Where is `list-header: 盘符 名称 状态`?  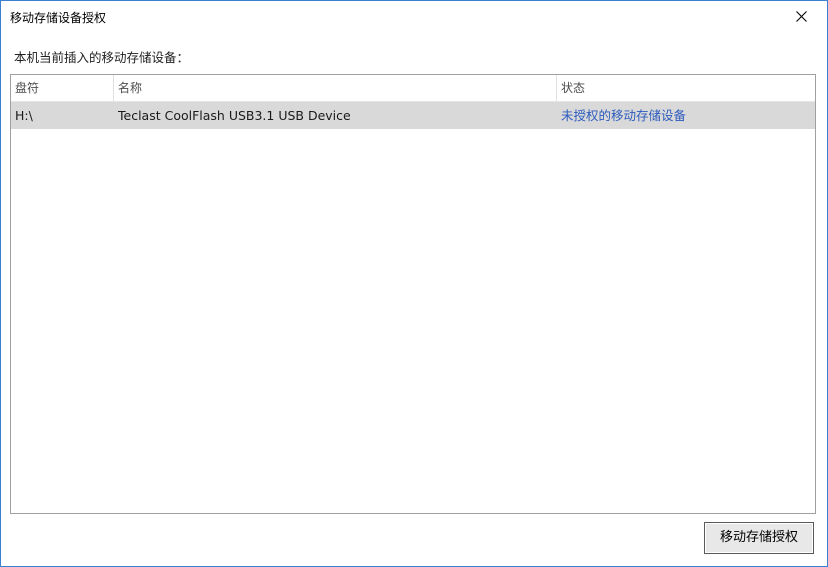 list-header: 盘符 名称 状态 is located at coordinates (413, 88).